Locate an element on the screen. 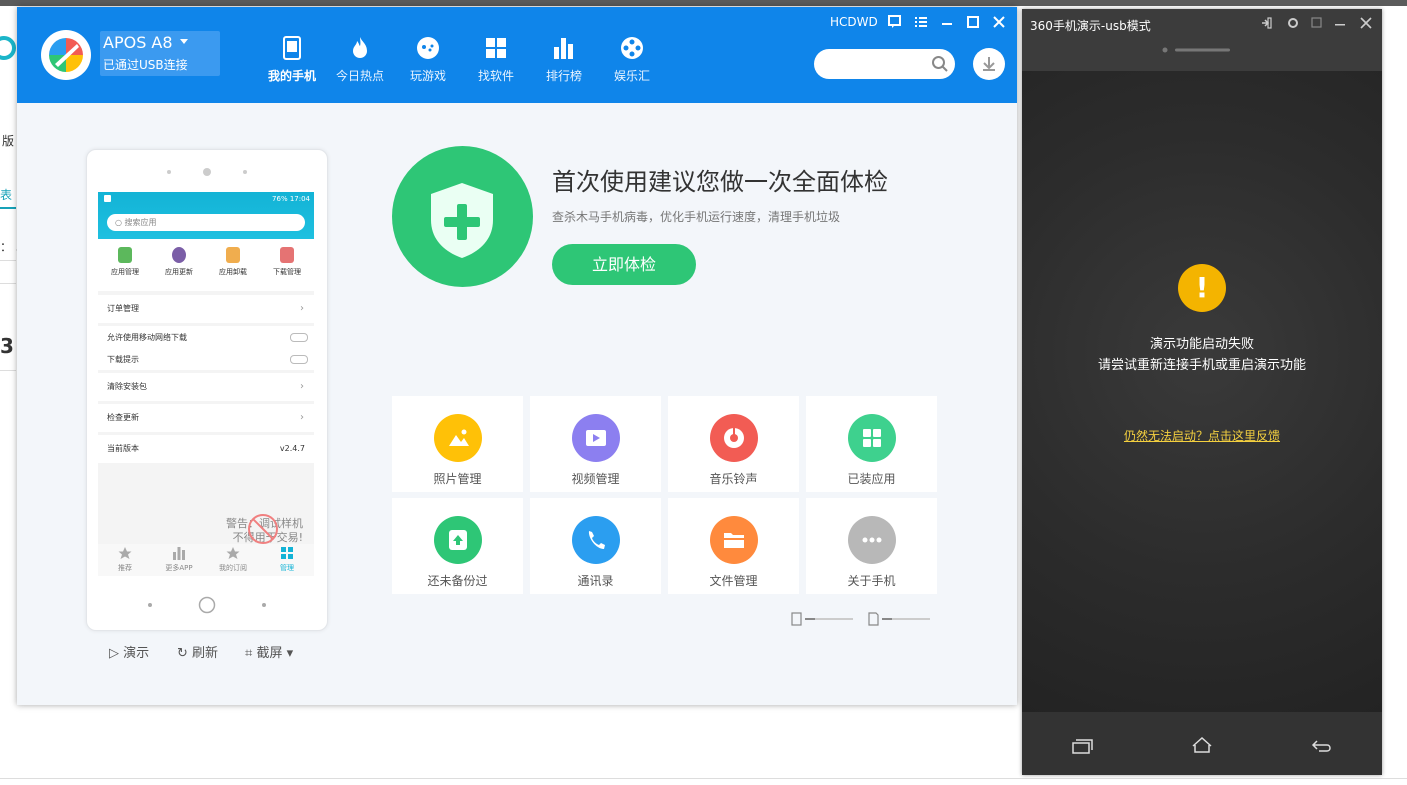  recent-apps-icon is located at coordinates (1082, 746).